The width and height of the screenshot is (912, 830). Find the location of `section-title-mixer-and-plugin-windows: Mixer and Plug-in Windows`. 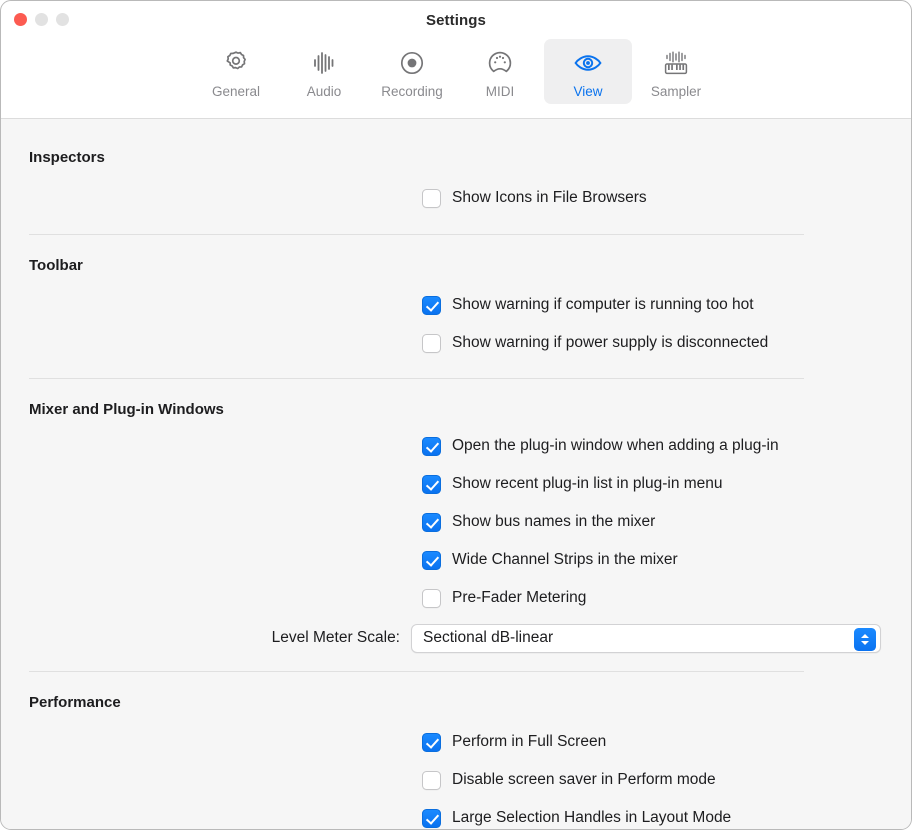

section-title-mixer-and-plugin-windows: Mixer and Plug-in Windows is located at coordinates (126, 409).